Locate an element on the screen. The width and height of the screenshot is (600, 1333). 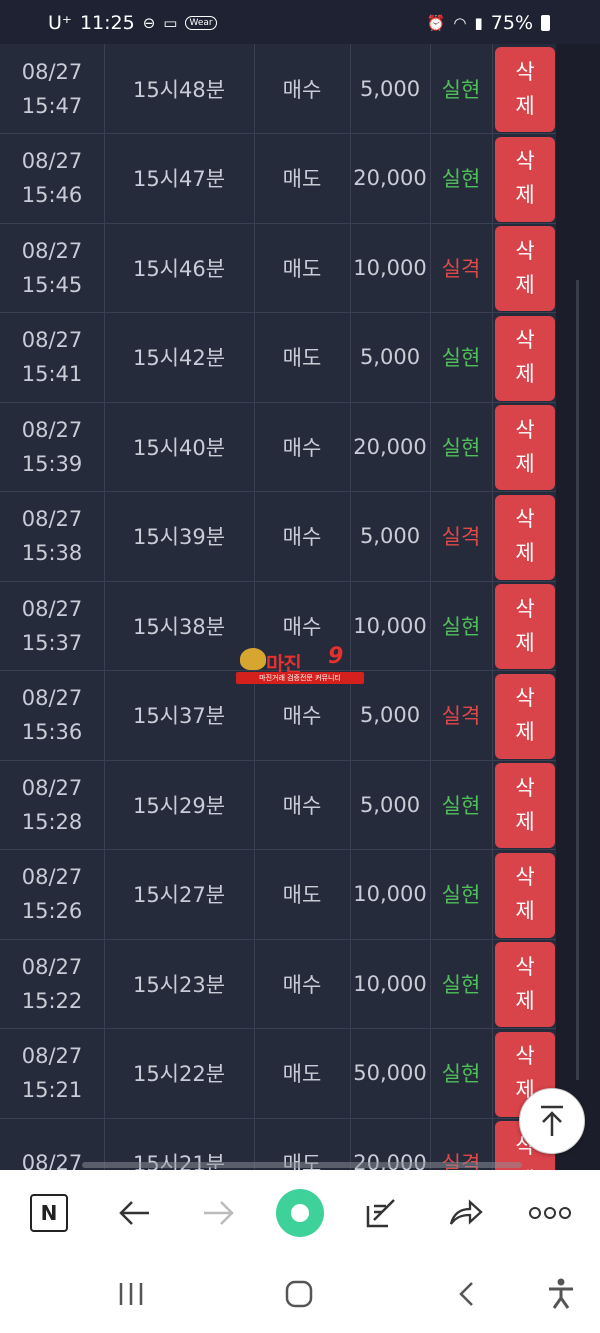
accessibility-icon is located at coordinates (561, 1293).